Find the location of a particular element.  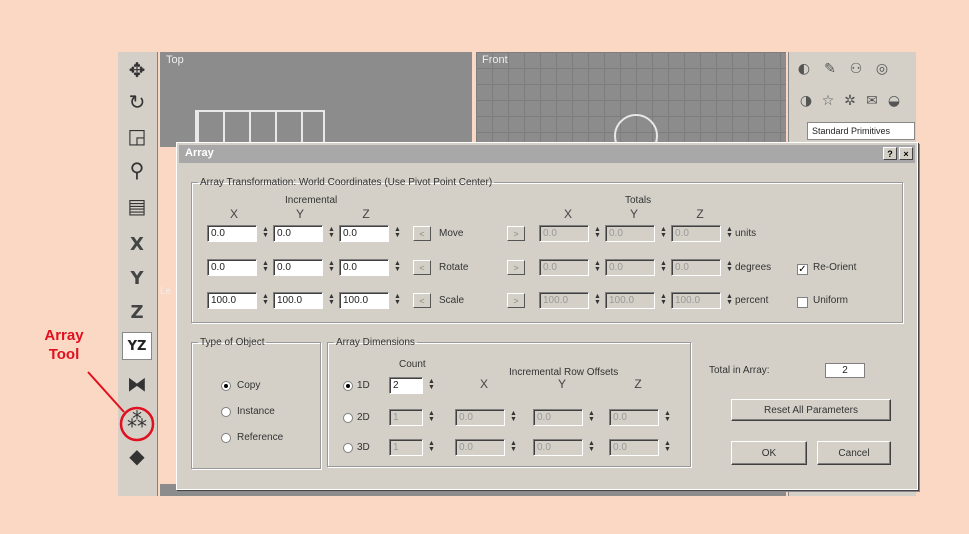

dim-3d-offset-y-arrows-icon: ▲ ▼ is located at coordinates (591, 447).